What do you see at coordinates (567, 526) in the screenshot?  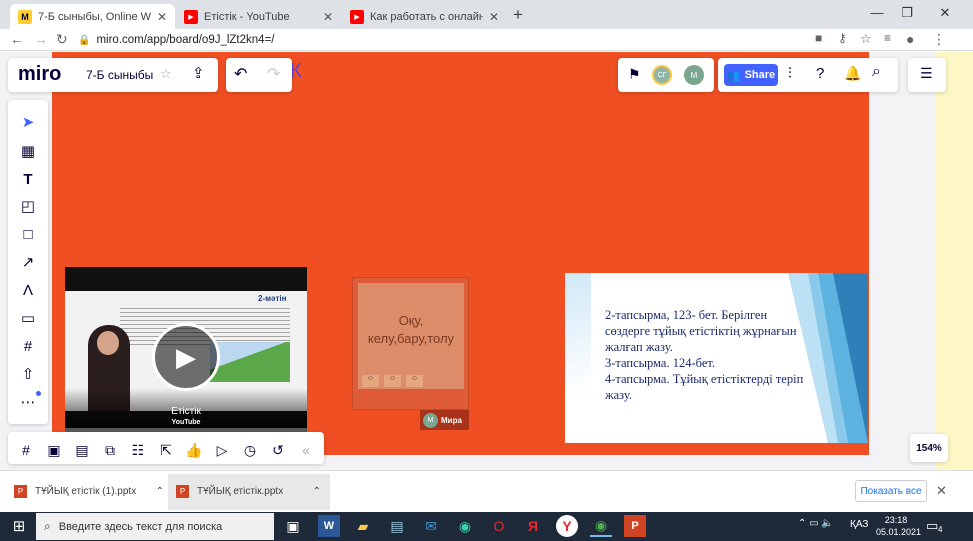 I see `yandex-browser-icon: Y` at bounding box center [567, 526].